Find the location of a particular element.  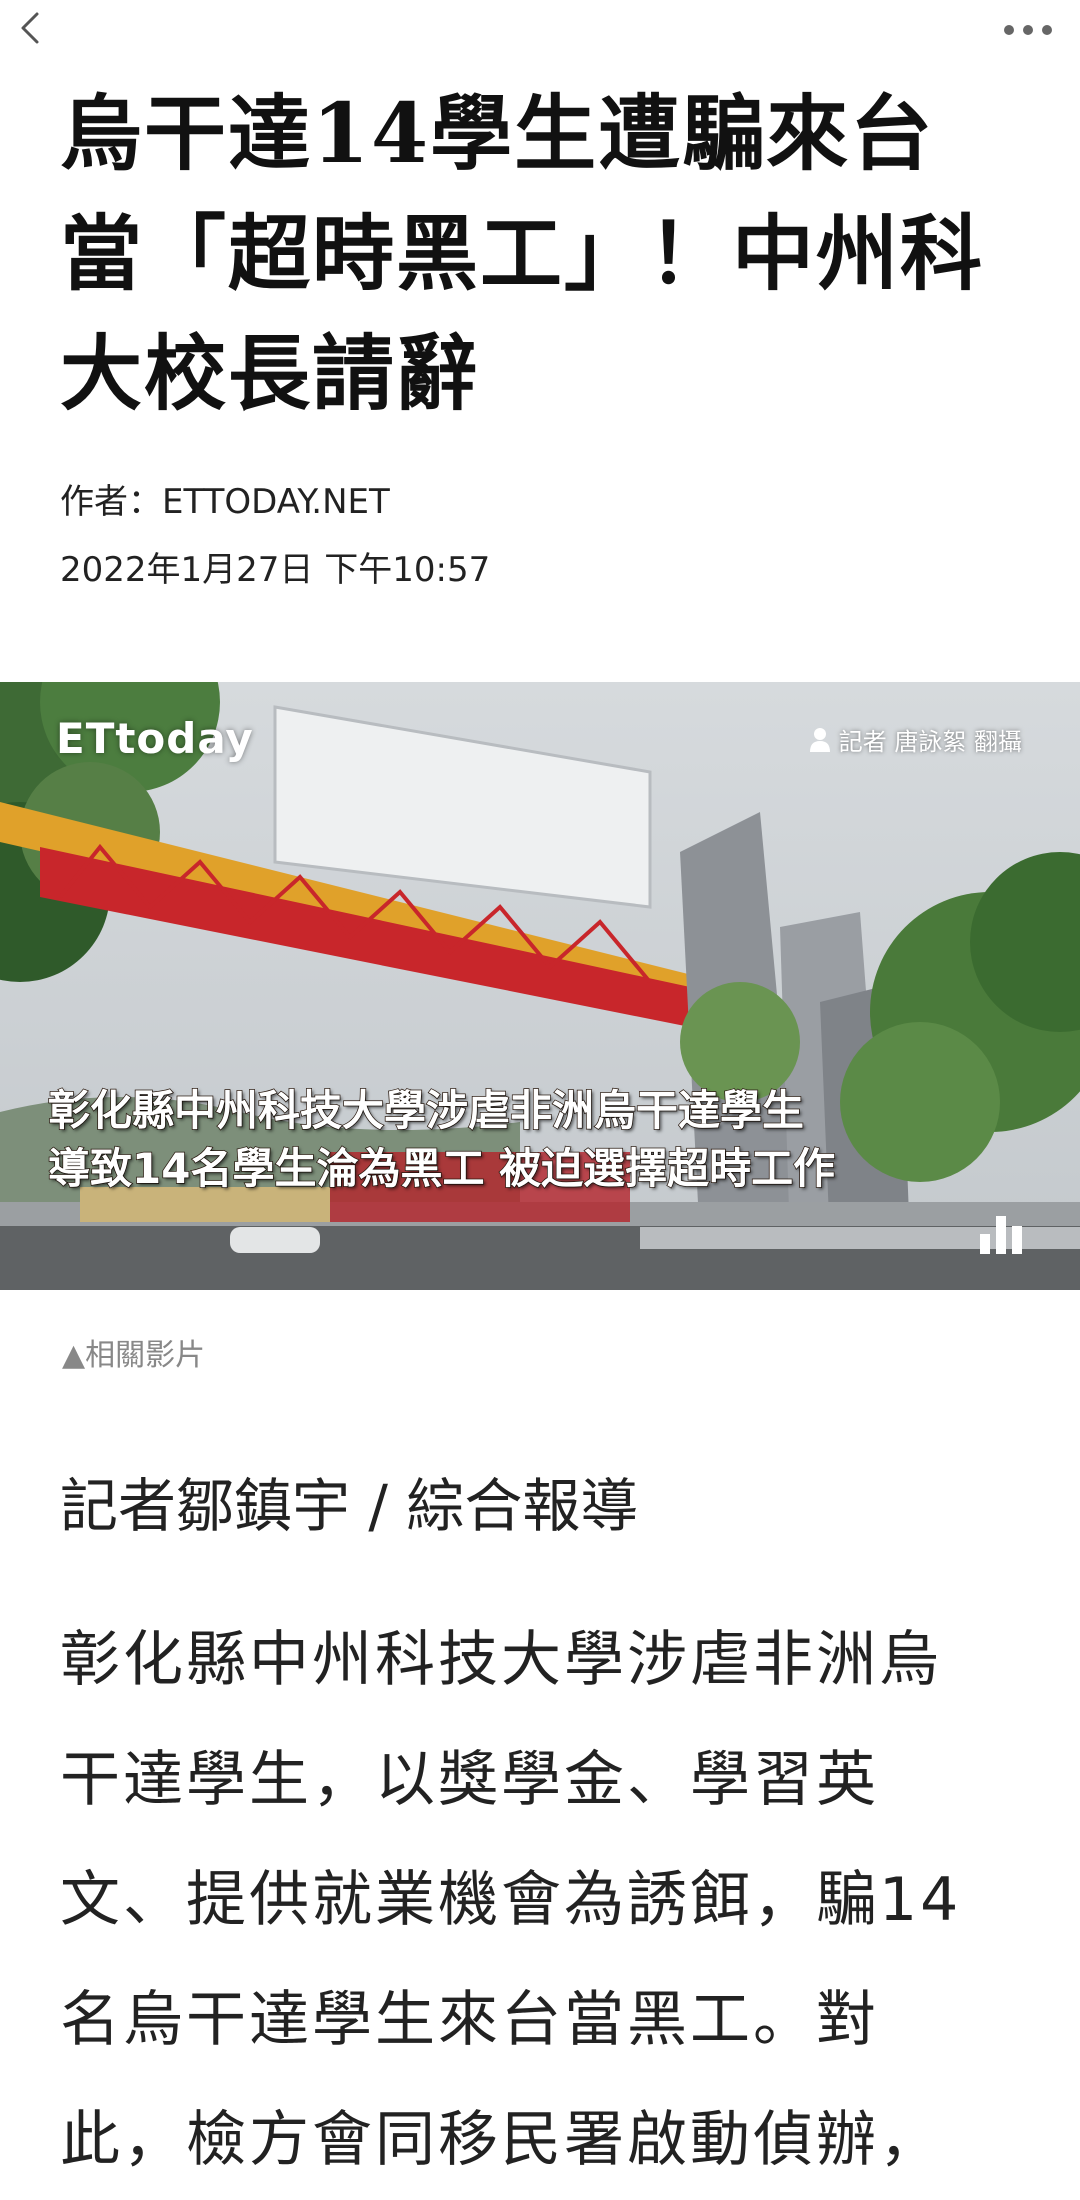

article-body-line: 彰化縣中州科技大學涉虐非洲烏 is located at coordinates (501, 1660).